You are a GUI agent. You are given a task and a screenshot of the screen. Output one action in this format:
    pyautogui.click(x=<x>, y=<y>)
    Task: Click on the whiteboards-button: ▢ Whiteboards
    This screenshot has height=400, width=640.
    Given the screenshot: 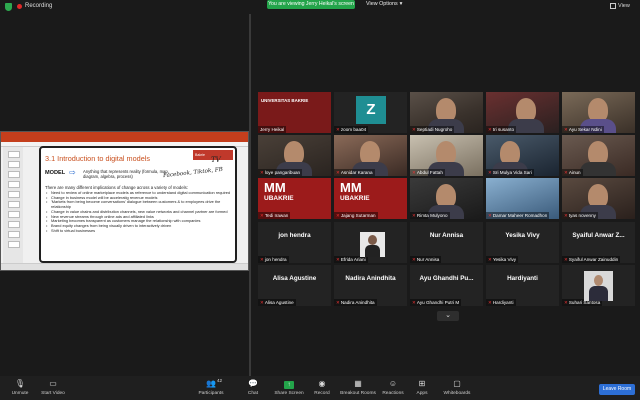 What is the action you would take?
    pyautogui.click(x=457, y=387)
    